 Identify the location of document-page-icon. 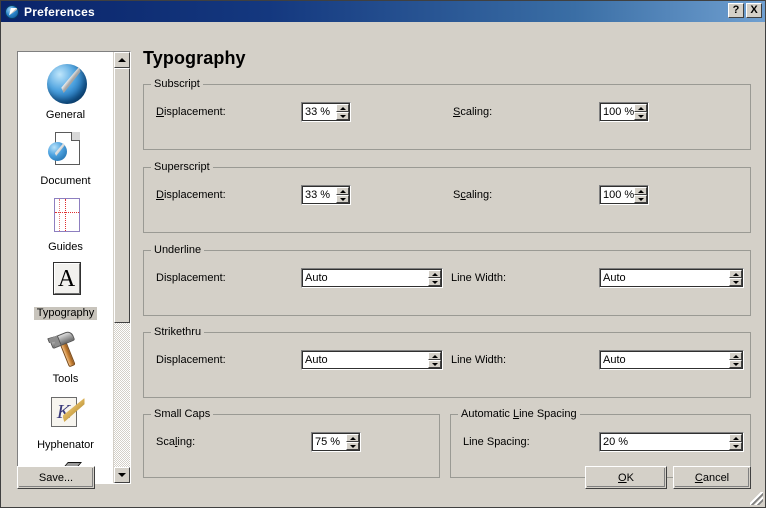
(66, 151).